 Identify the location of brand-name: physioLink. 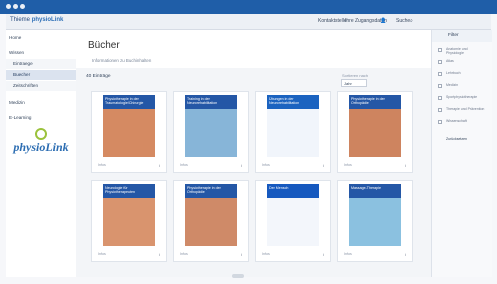
(47, 20).